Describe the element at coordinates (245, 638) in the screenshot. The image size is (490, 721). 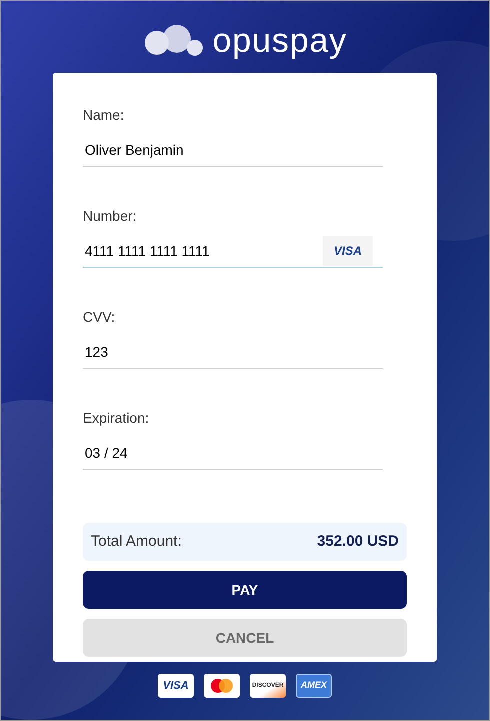
I see `cancel-button: CANCEL` at that location.